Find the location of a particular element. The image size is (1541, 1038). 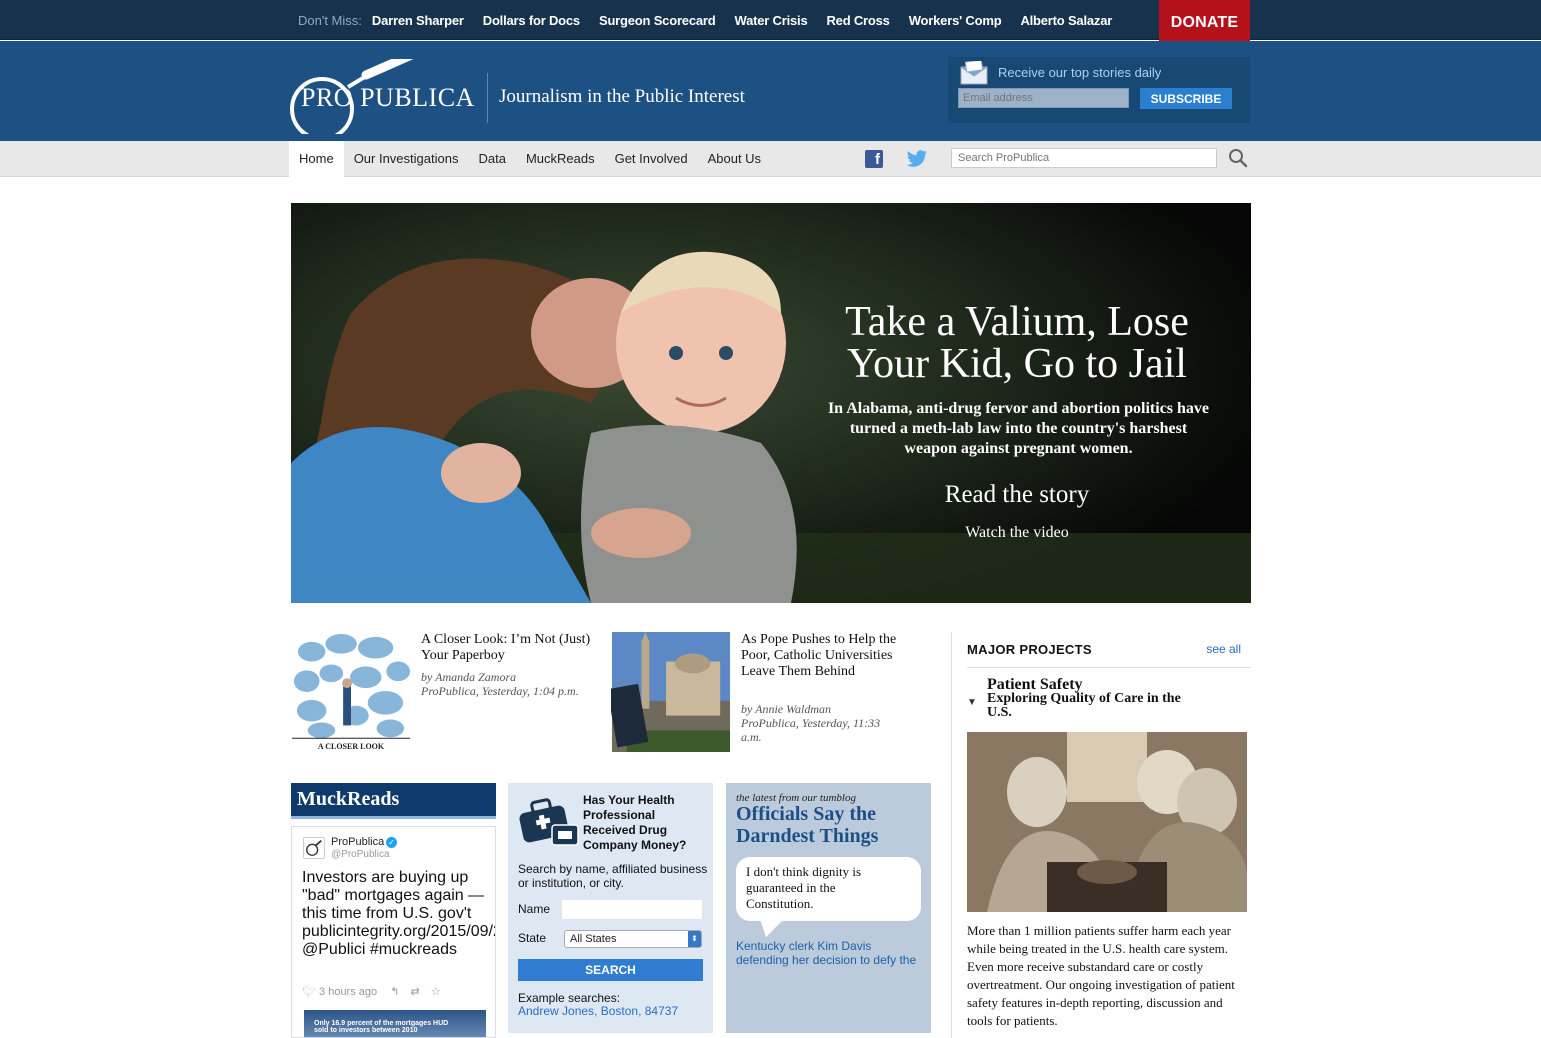

envelope-icon is located at coordinates (974, 73).